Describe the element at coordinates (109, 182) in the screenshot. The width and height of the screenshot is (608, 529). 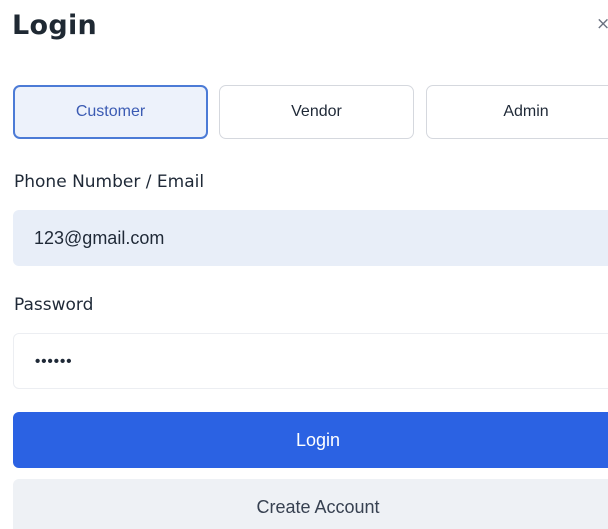
I see `phone-email-label: Phone Number / Email` at that location.